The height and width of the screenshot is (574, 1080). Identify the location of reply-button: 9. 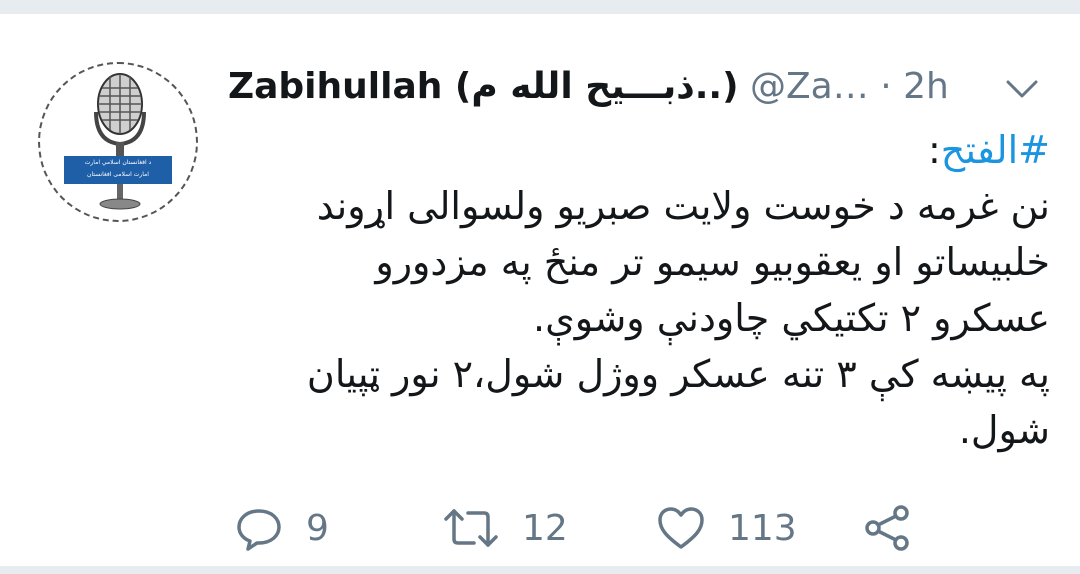
(281, 528).